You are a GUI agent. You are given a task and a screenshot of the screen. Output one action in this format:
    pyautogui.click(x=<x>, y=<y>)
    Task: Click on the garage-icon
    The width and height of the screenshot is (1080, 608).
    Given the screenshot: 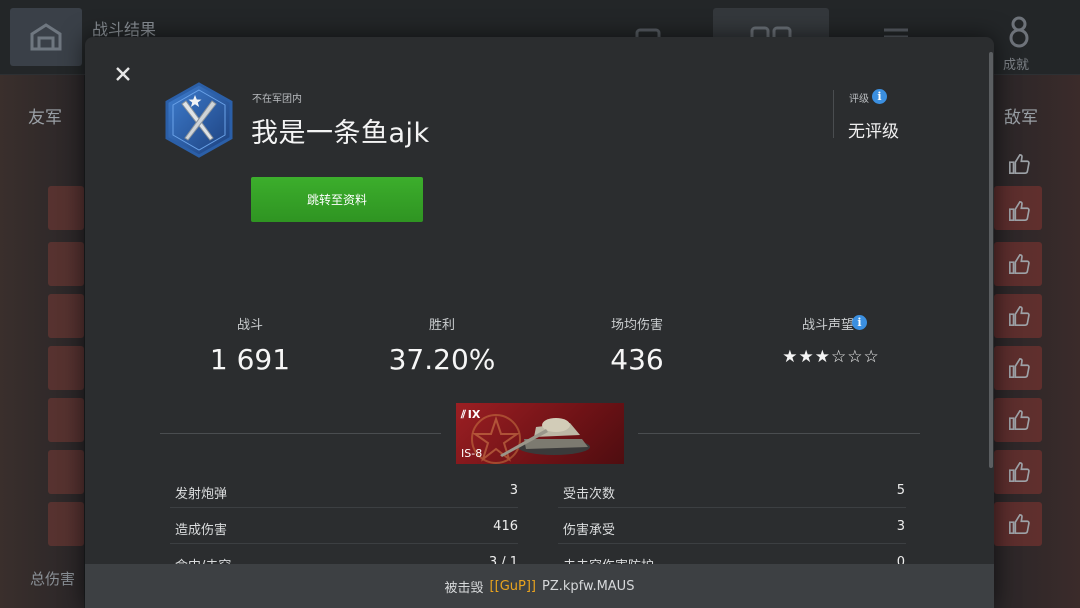 What is the action you would take?
    pyautogui.click(x=46, y=37)
    